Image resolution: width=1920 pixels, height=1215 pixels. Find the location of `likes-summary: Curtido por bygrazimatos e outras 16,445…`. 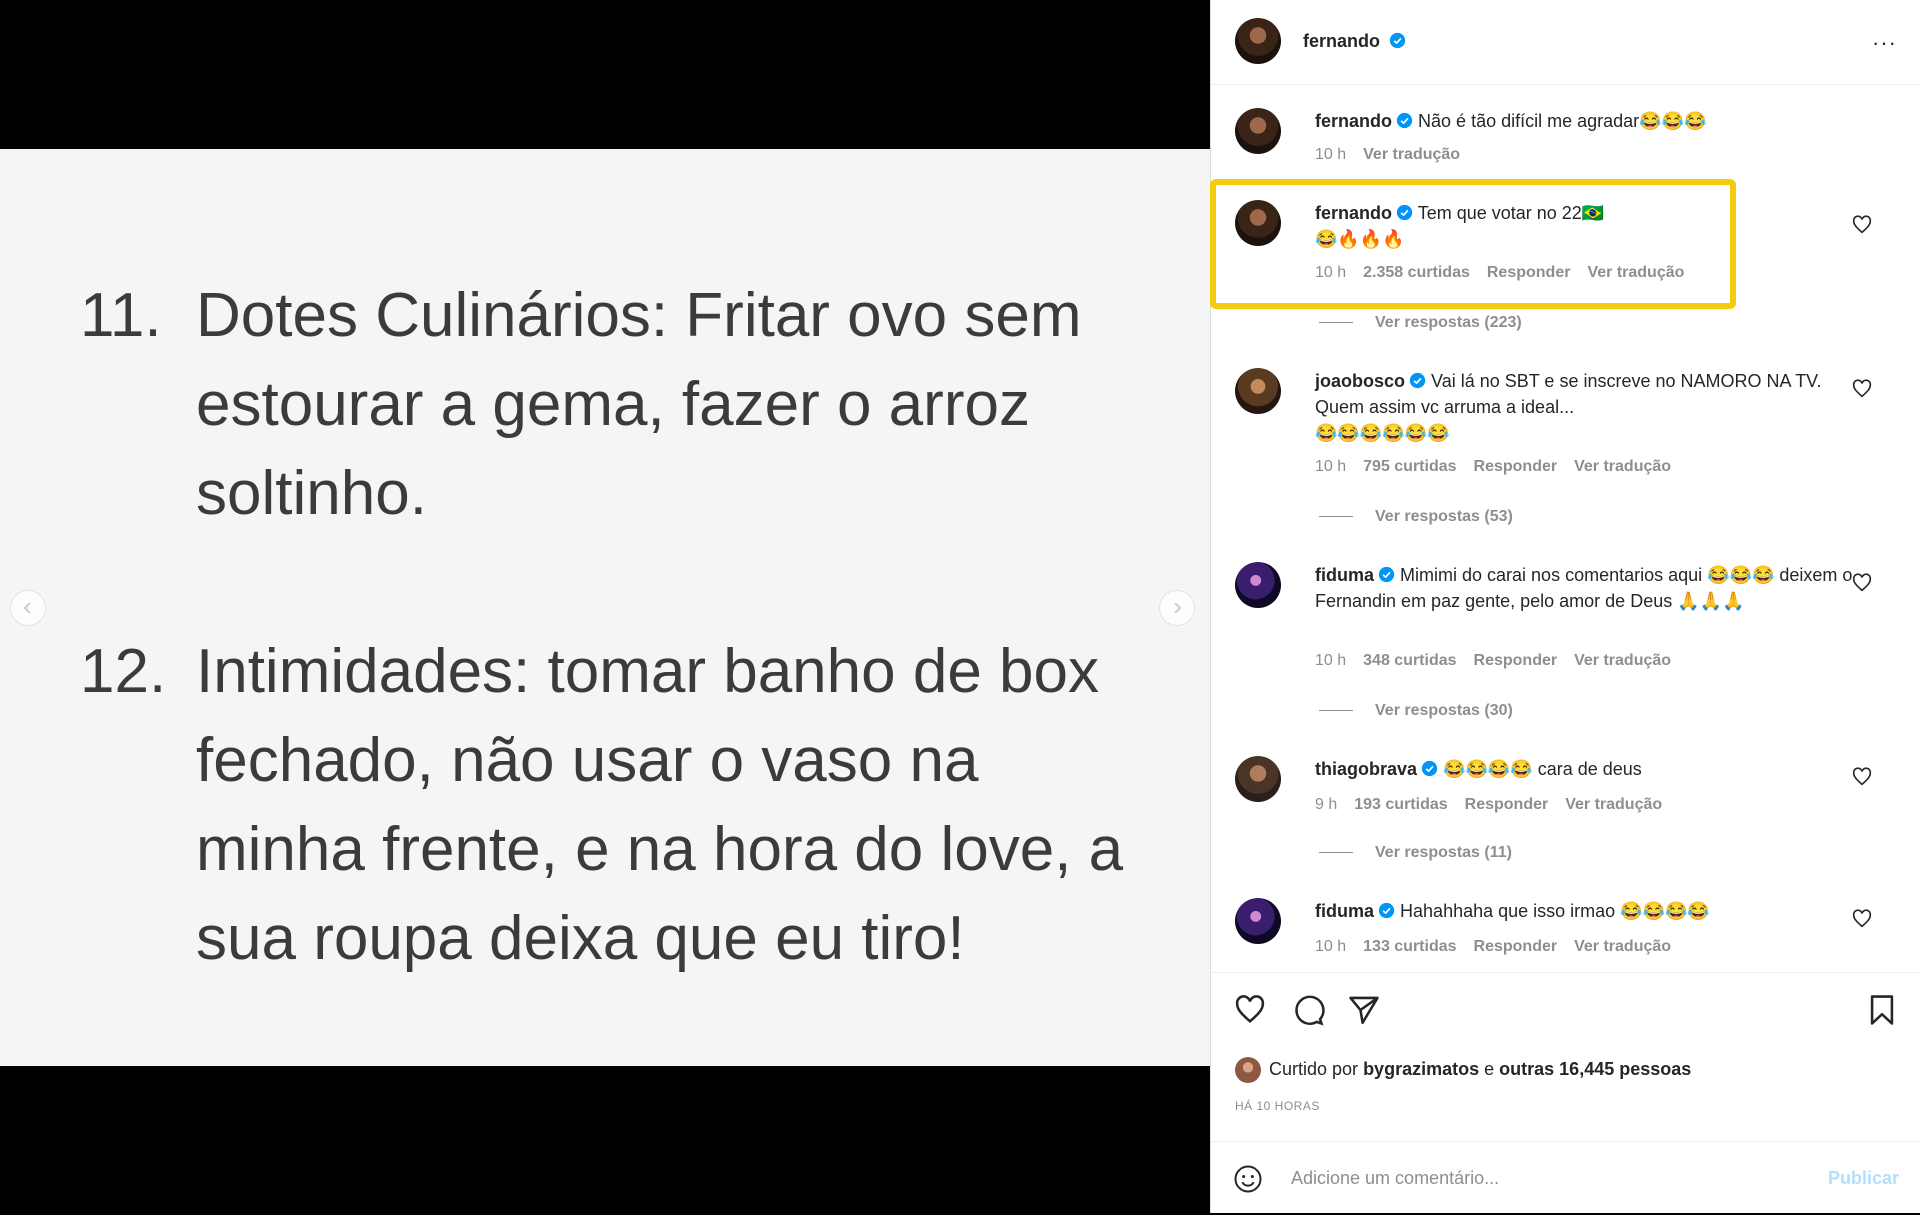

likes-summary: Curtido por bygrazimatos e outras 16,445… is located at coordinates (1463, 1070).